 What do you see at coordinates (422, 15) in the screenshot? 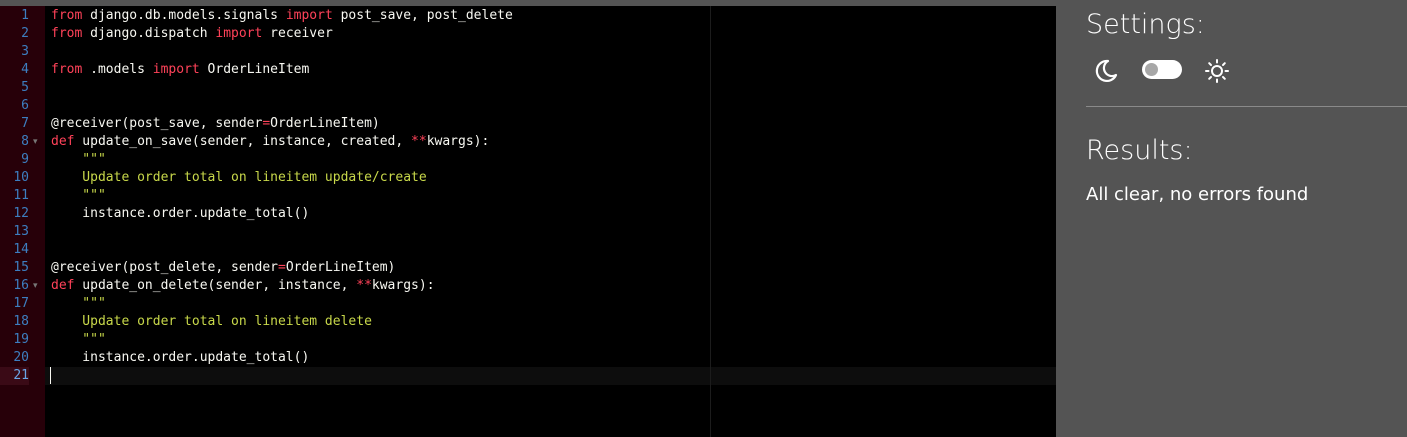
I see `code-token: post_save, post_delete` at bounding box center [422, 15].